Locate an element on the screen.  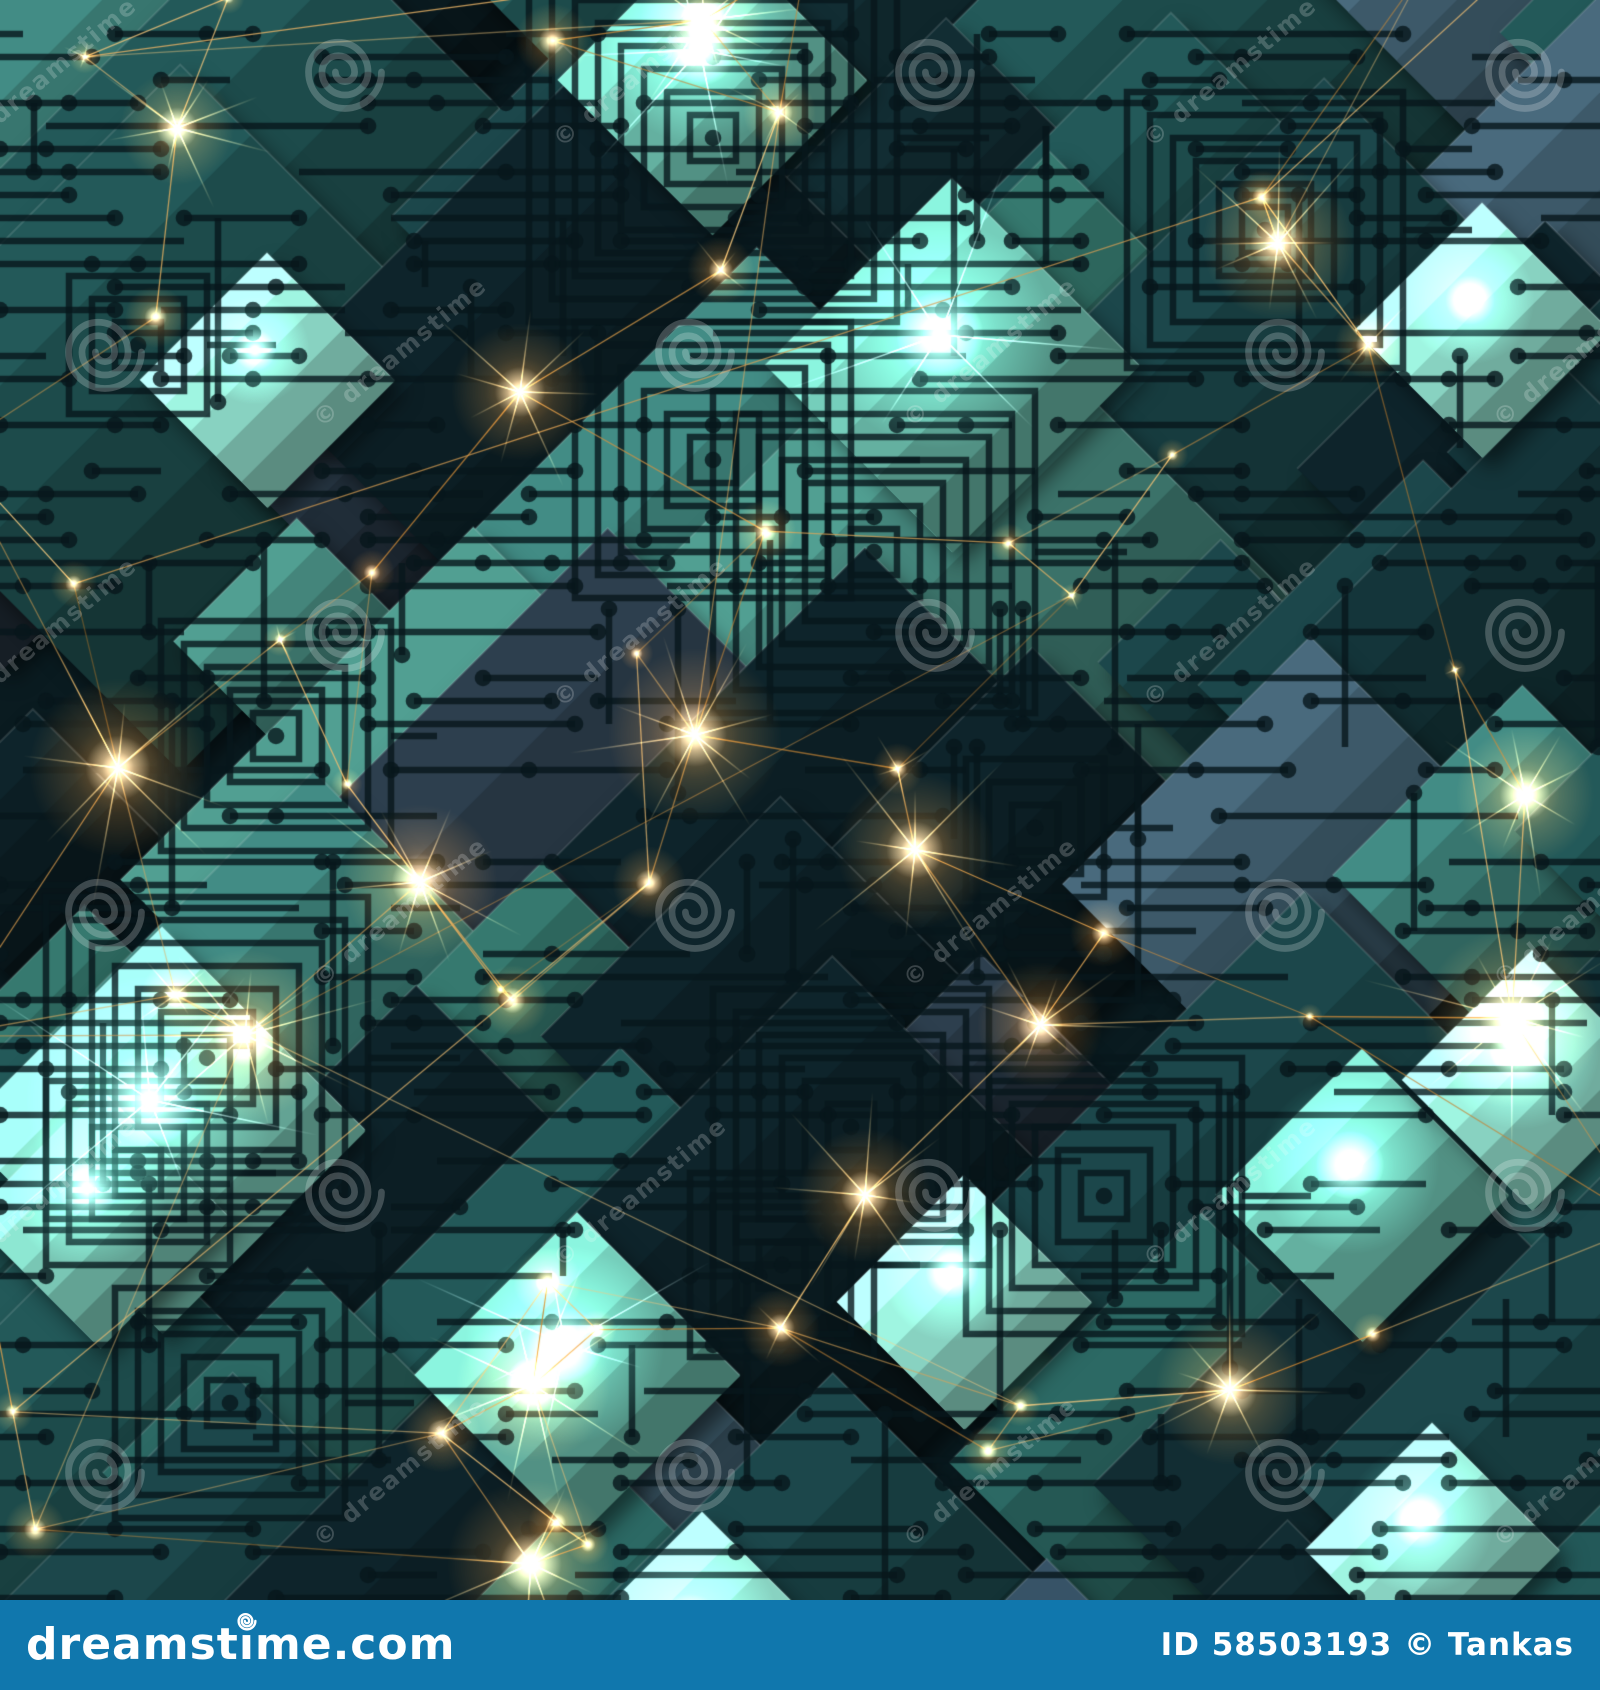
dreamstime-logo: dreamst ı me.com is located at coordinates (241, 1641).